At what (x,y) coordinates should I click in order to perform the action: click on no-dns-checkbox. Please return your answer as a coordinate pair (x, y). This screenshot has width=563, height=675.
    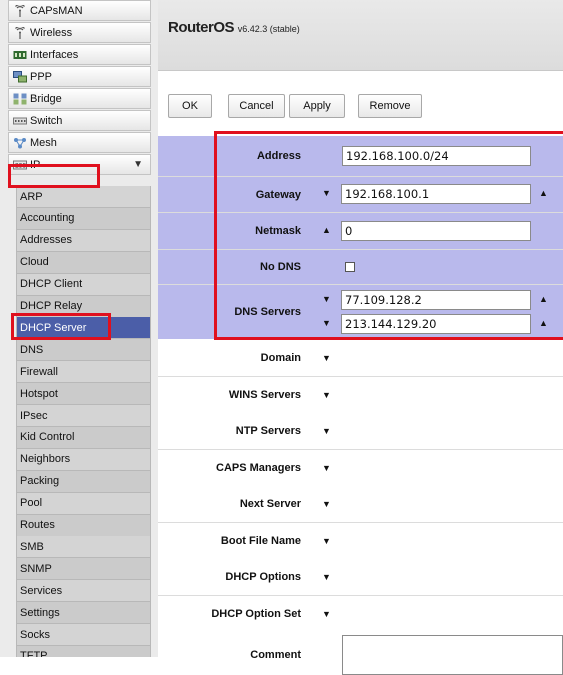
    Looking at the image, I should click on (350, 267).